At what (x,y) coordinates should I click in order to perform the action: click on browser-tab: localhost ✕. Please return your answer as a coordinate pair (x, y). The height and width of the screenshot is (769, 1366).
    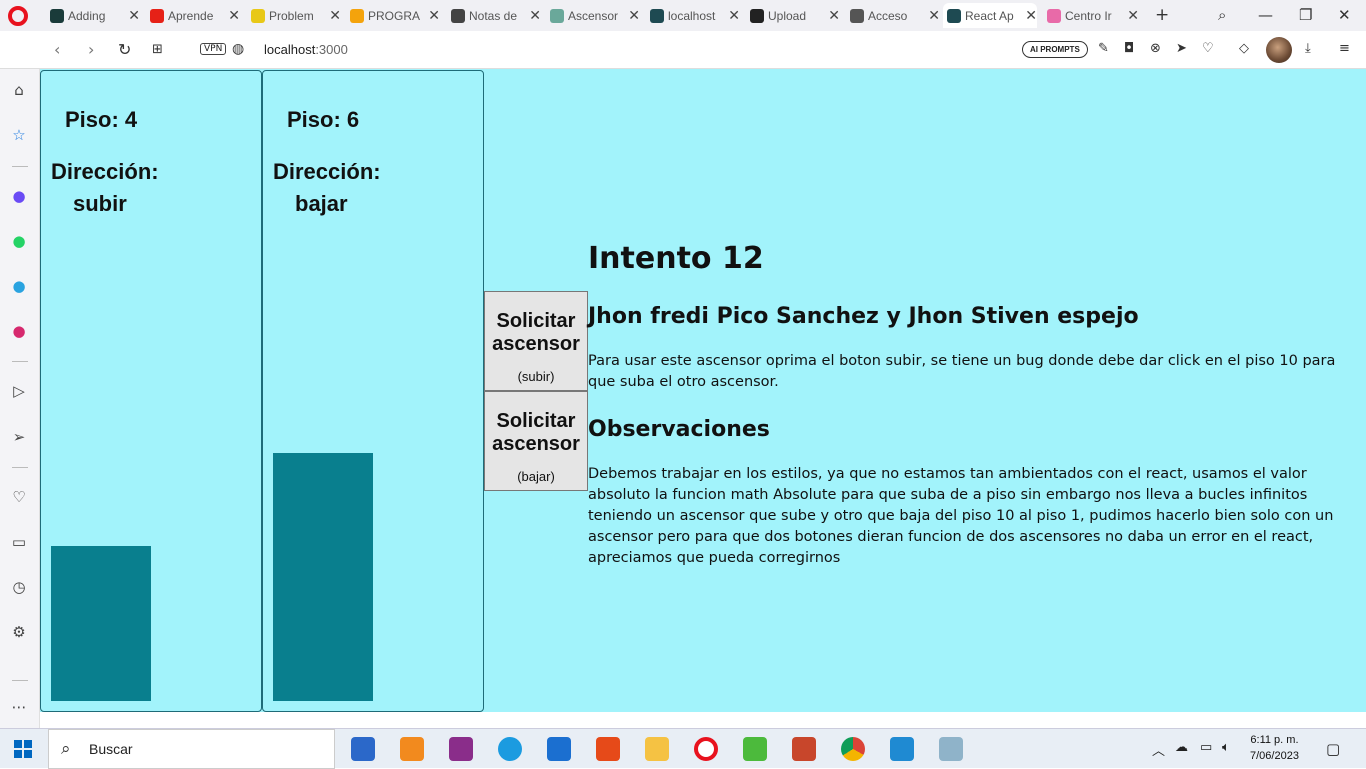
    Looking at the image, I should click on (693, 15).